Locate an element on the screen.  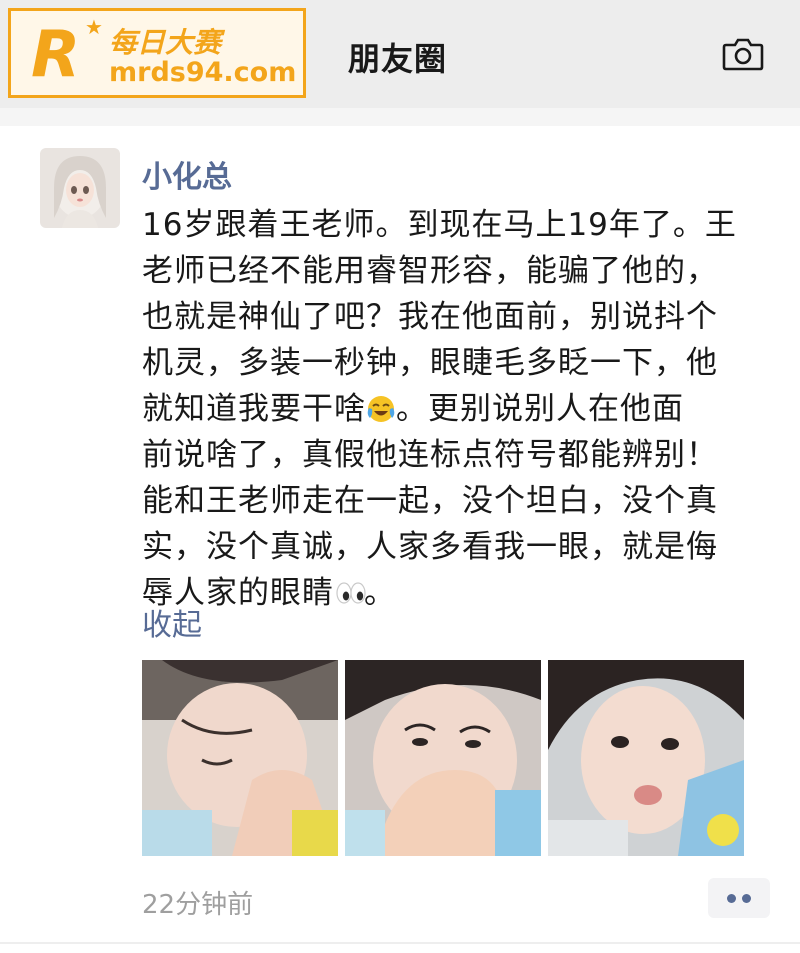
collapse-link: 收起 is located at coordinates (172, 622).